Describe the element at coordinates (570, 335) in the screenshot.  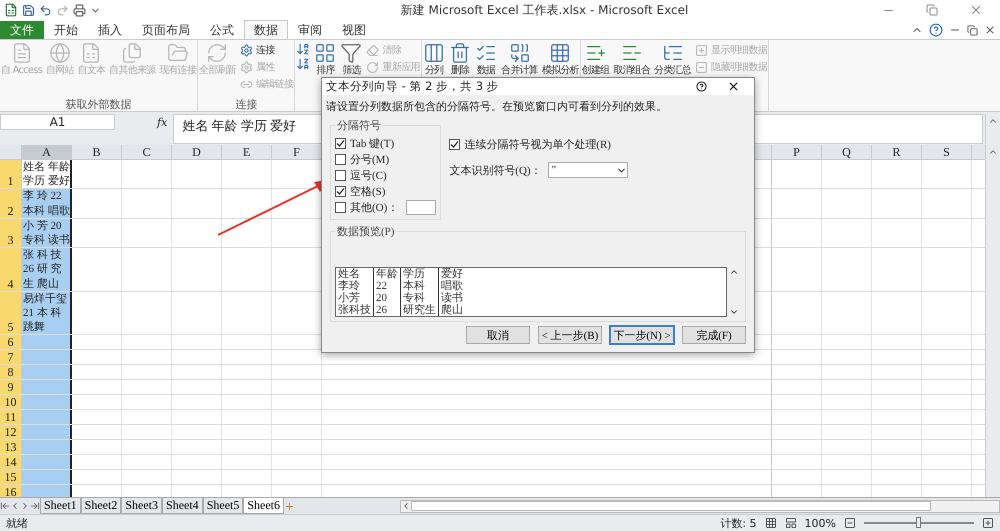
I see `dialog-button: < 上一步(B)` at that location.